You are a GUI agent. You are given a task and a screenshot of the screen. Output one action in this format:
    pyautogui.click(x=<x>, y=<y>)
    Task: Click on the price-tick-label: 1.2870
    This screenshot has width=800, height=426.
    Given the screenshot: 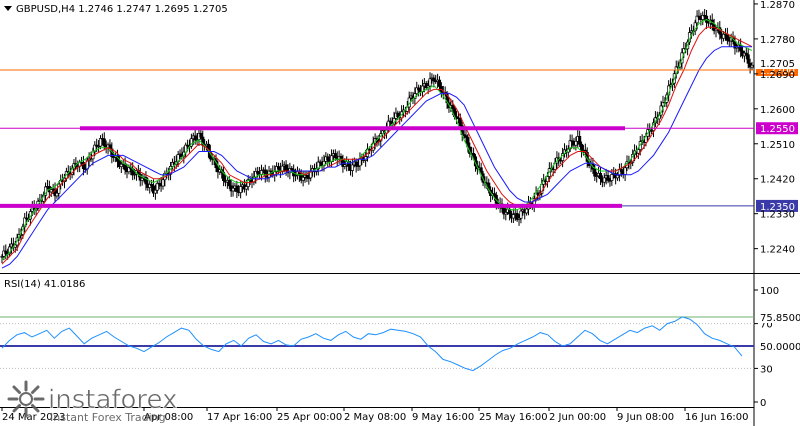 What is the action you would take?
    pyautogui.click(x=777, y=5)
    